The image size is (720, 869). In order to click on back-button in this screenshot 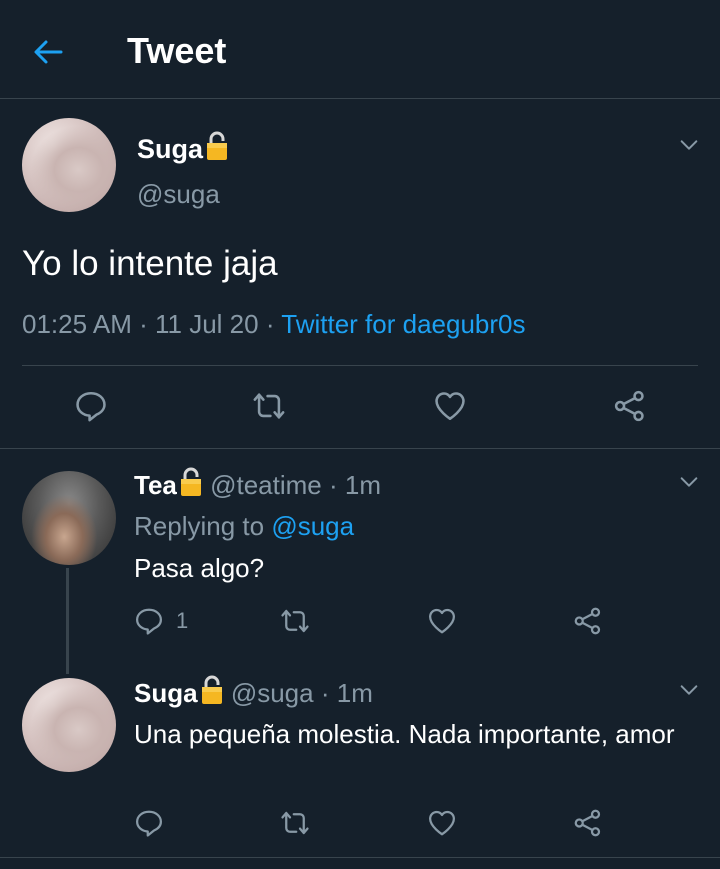, I will do `click(48, 52)`.